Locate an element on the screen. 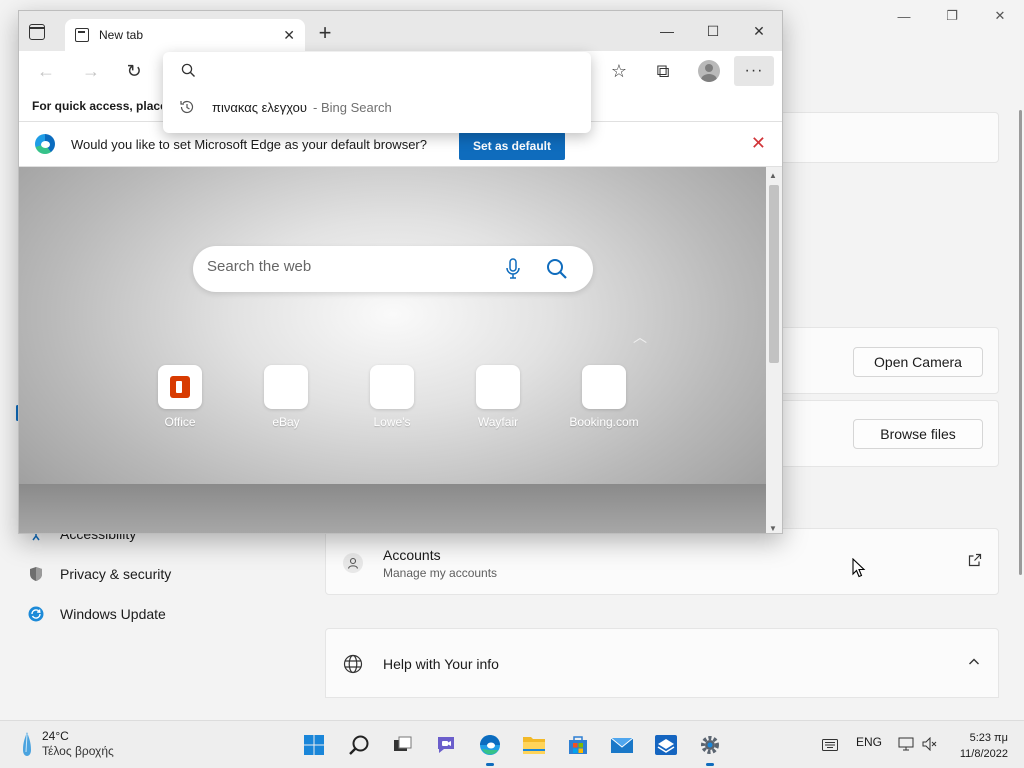 The height and width of the screenshot is (768, 1024). edge-maximize-button: ☐ is located at coordinates (713, 31).